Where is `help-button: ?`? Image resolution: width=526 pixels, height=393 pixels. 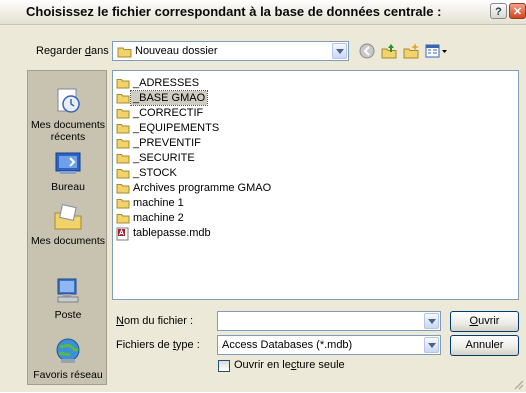
help-button: ? is located at coordinates (498, 11).